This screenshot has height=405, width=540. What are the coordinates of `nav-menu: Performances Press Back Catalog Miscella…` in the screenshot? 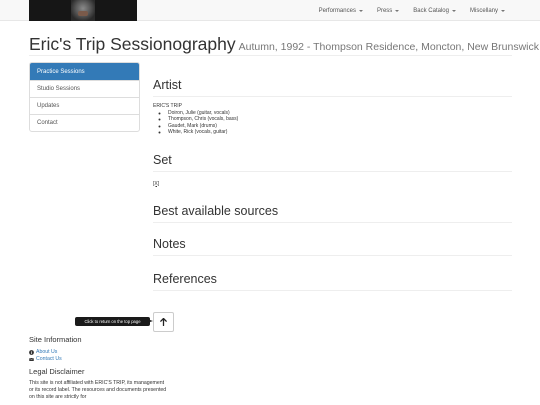 It's located at (412, 10).